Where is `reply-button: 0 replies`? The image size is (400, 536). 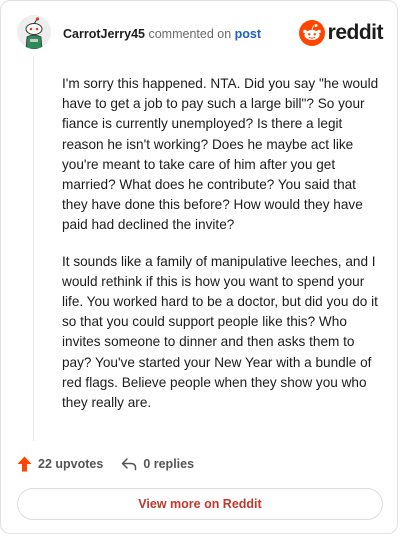
reply-button: 0 replies is located at coordinates (157, 464).